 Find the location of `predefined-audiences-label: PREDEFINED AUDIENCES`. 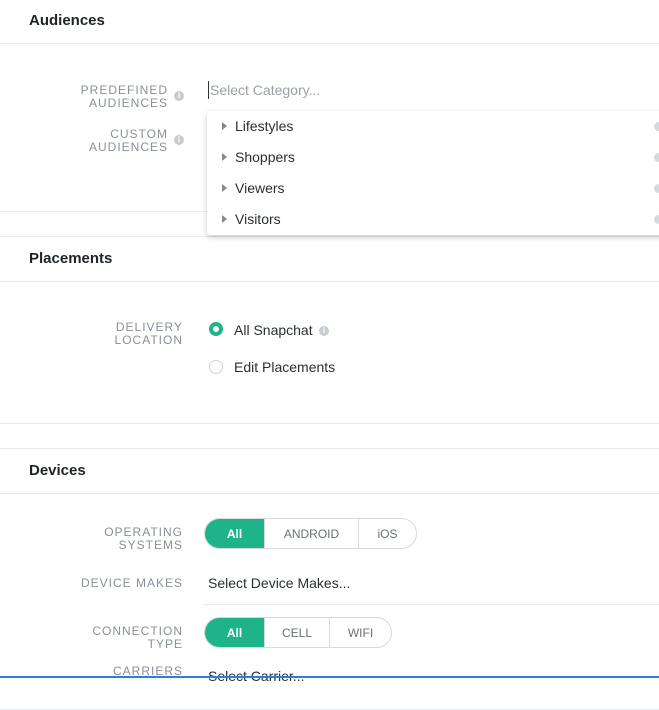

predefined-audiences-label: PREDEFINED AUDIENCES is located at coordinates (124, 96).